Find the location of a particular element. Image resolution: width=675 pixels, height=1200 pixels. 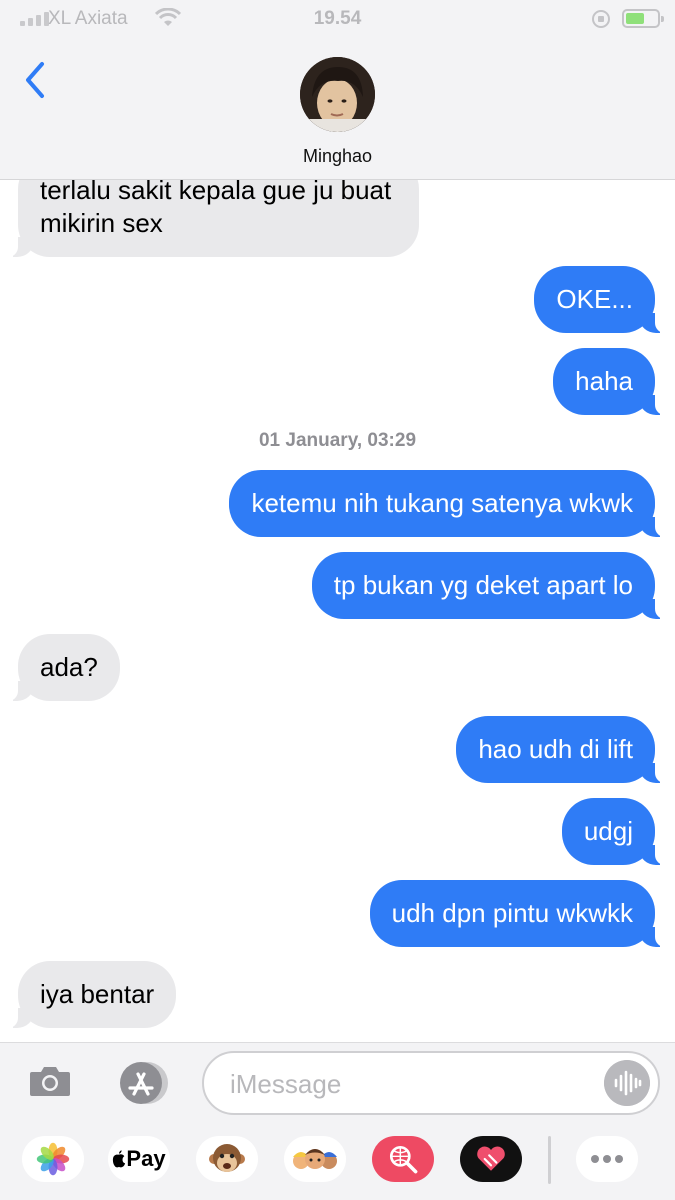

message-text: haha is located at coordinates (604, 381).